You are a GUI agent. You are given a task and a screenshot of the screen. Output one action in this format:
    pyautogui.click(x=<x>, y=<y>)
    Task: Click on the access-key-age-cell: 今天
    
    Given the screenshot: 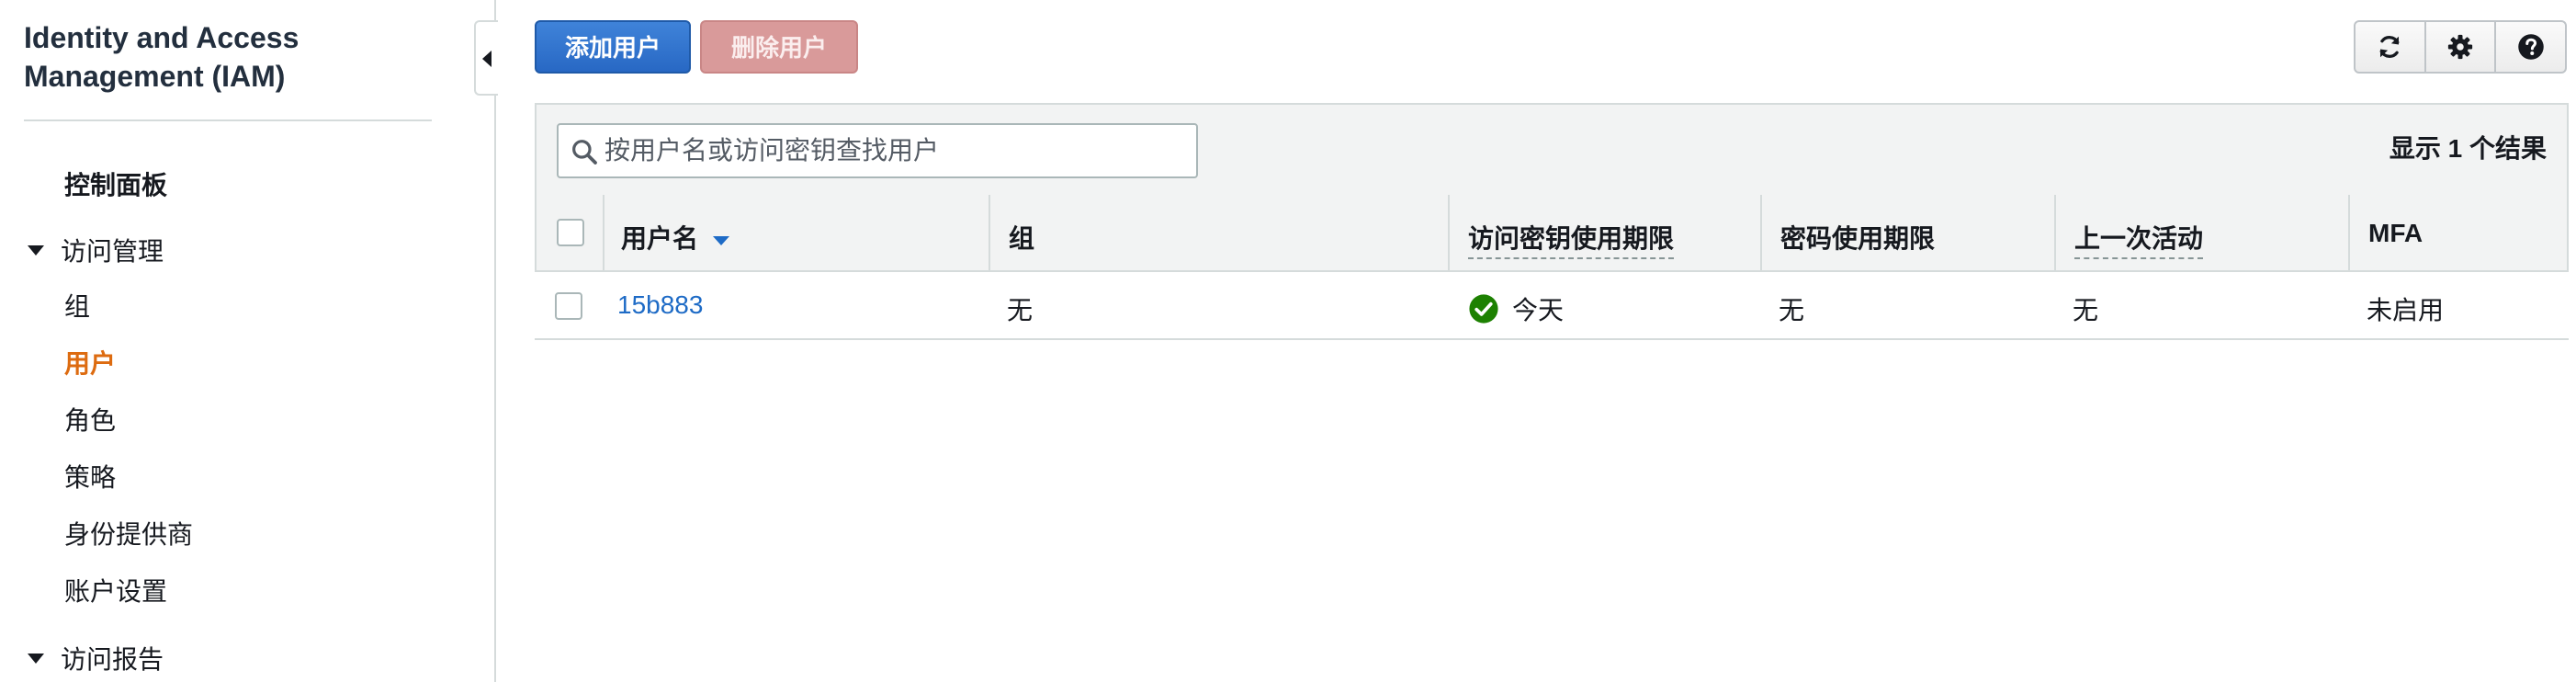 What is the action you would take?
    pyautogui.click(x=1516, y=310)
    